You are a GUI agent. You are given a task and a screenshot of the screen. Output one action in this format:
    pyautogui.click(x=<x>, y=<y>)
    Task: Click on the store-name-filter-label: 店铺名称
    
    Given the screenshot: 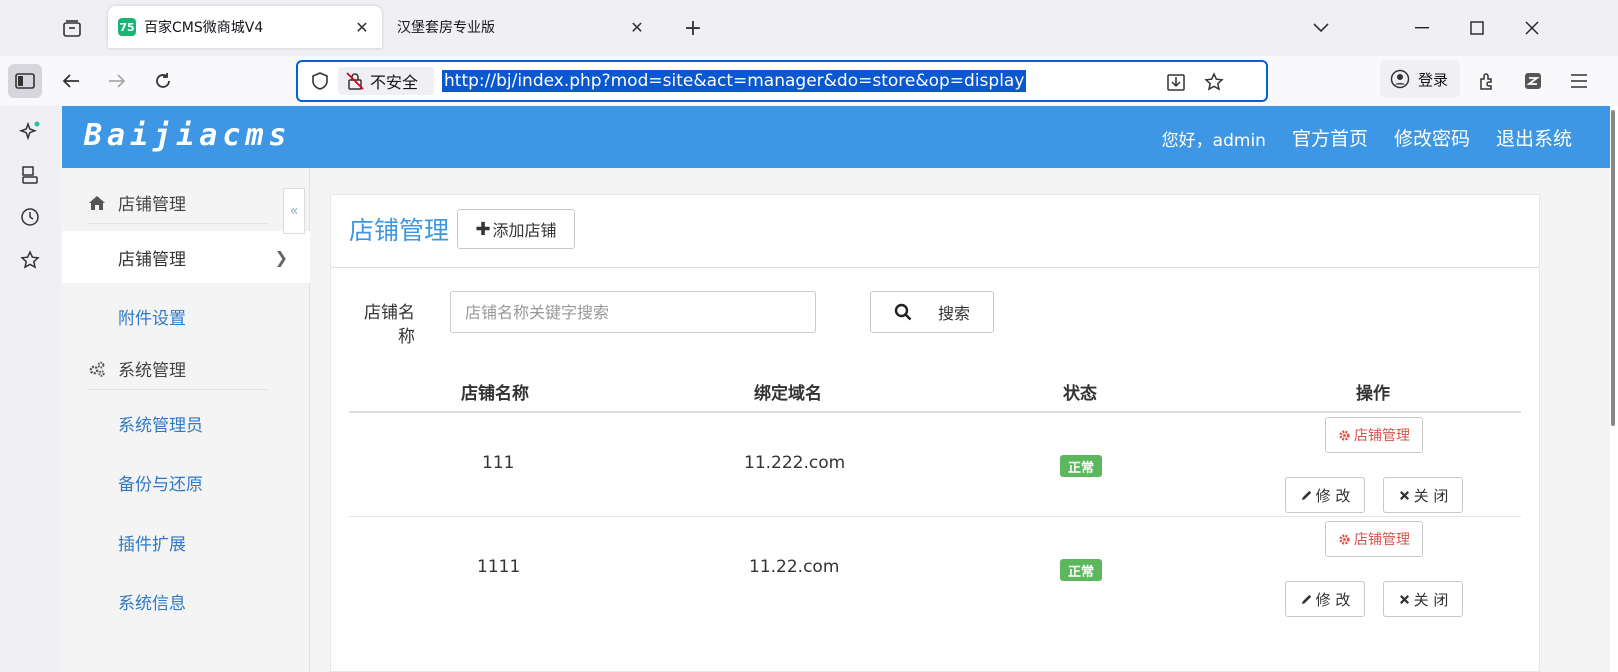 What is the action you would take?
    pyautogui.click(x=389, y=325)
    